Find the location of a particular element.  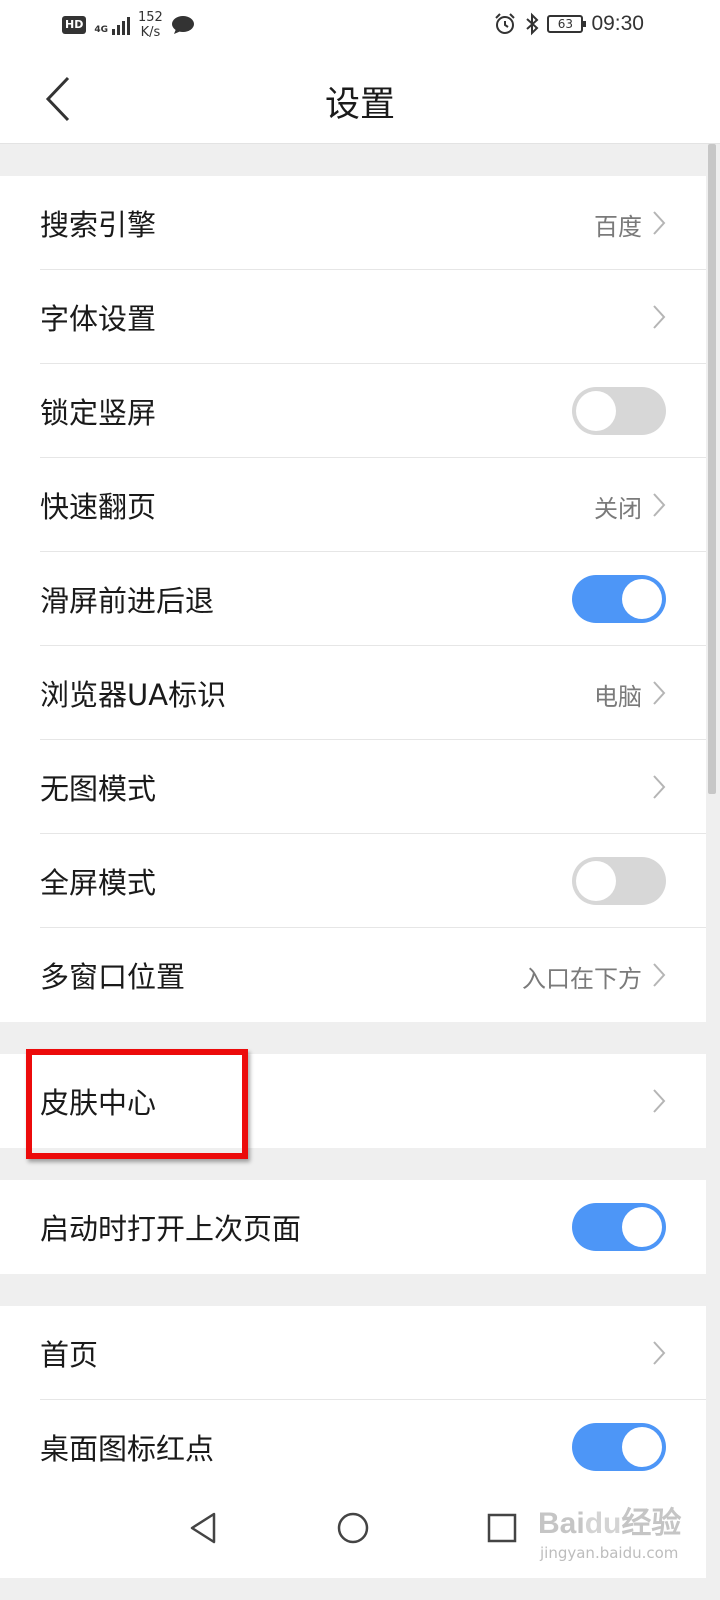

setting-restore-last-page: 启动时打开上次页面 is located at coordinates (373, 1227).